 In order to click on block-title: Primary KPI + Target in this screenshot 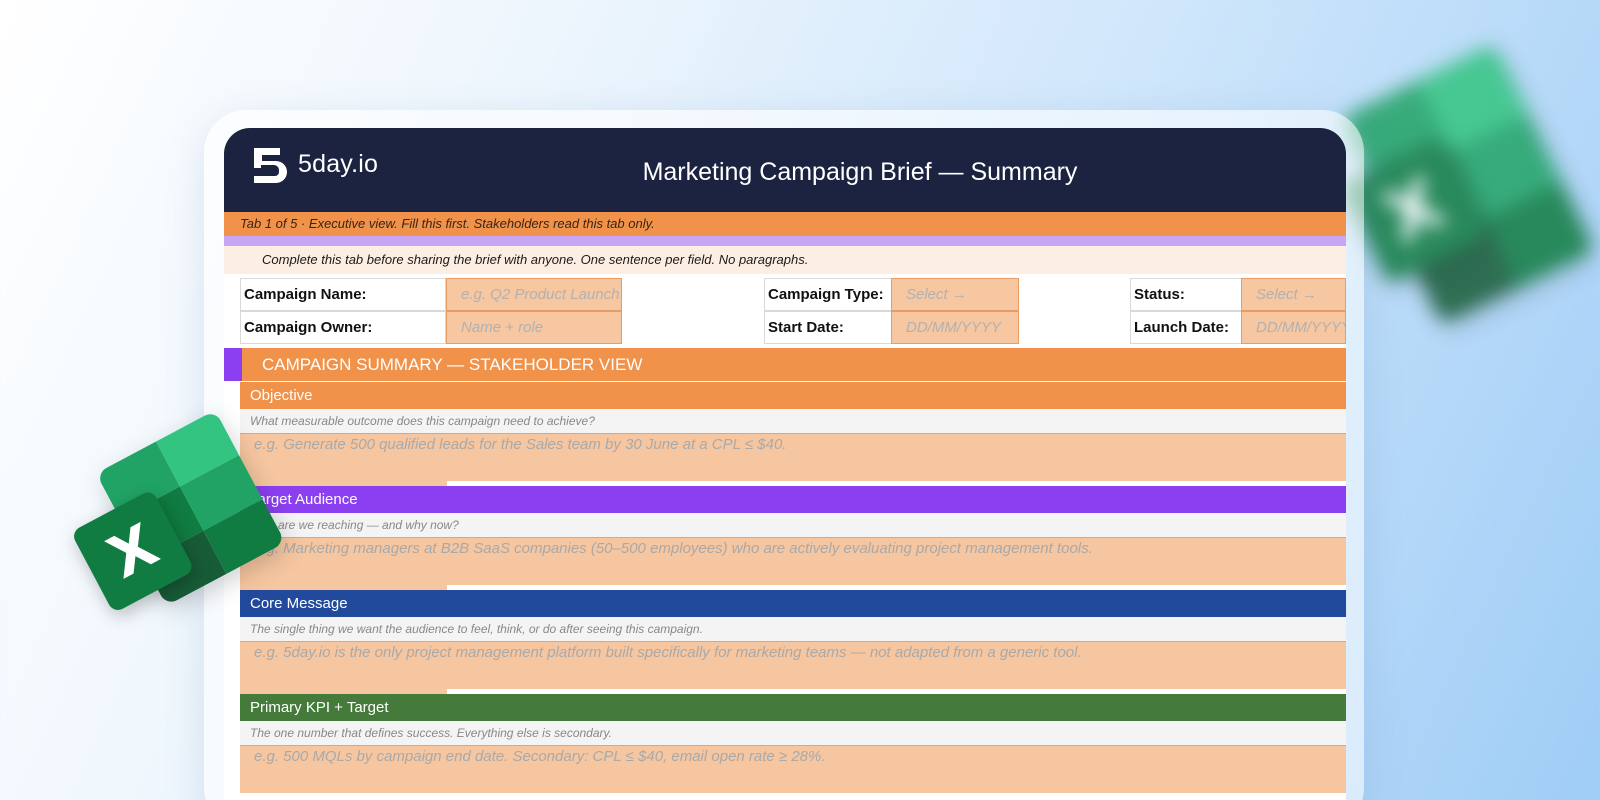, I will do `click(793, 707)`.